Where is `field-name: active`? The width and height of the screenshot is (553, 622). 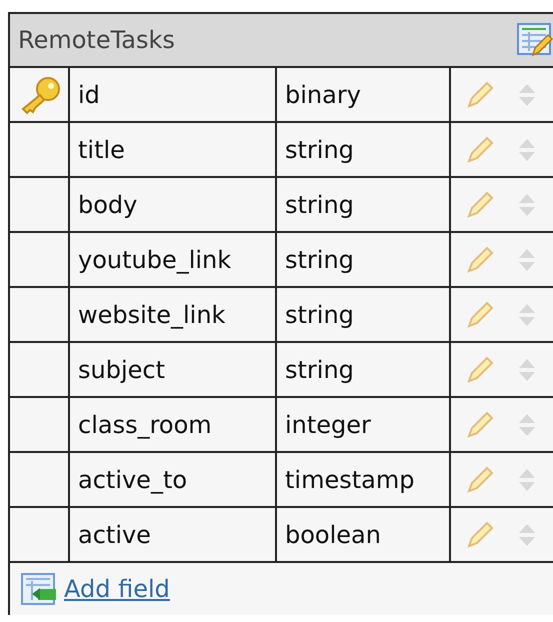
field-name: active is located at coordinates (114, 534).